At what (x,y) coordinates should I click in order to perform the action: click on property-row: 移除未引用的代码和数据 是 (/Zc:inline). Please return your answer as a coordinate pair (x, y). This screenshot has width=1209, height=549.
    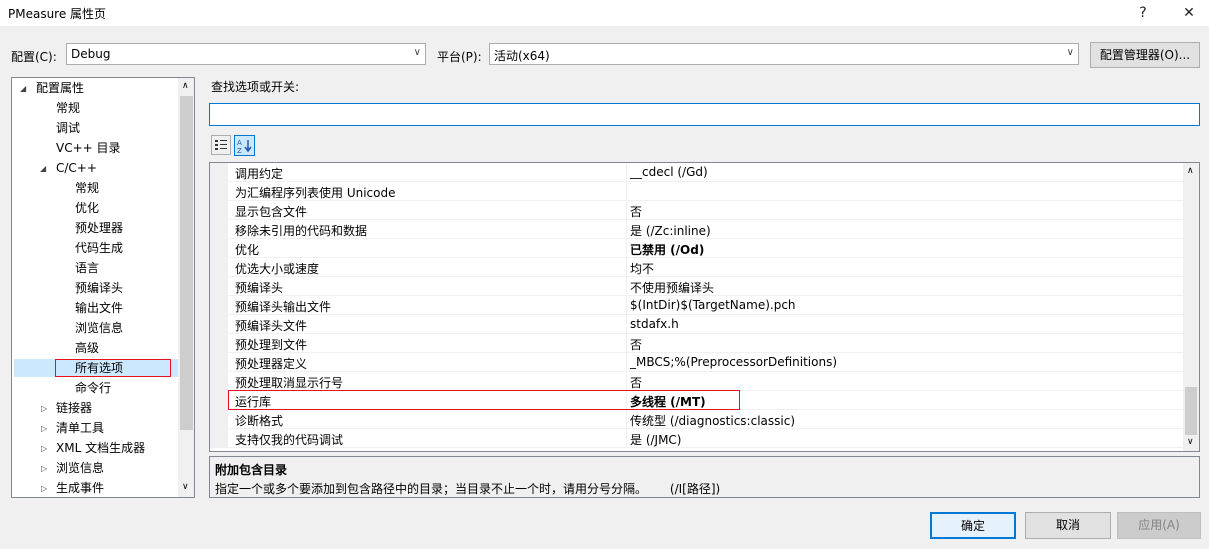
    Looking at the image, I should click on (696, 229).